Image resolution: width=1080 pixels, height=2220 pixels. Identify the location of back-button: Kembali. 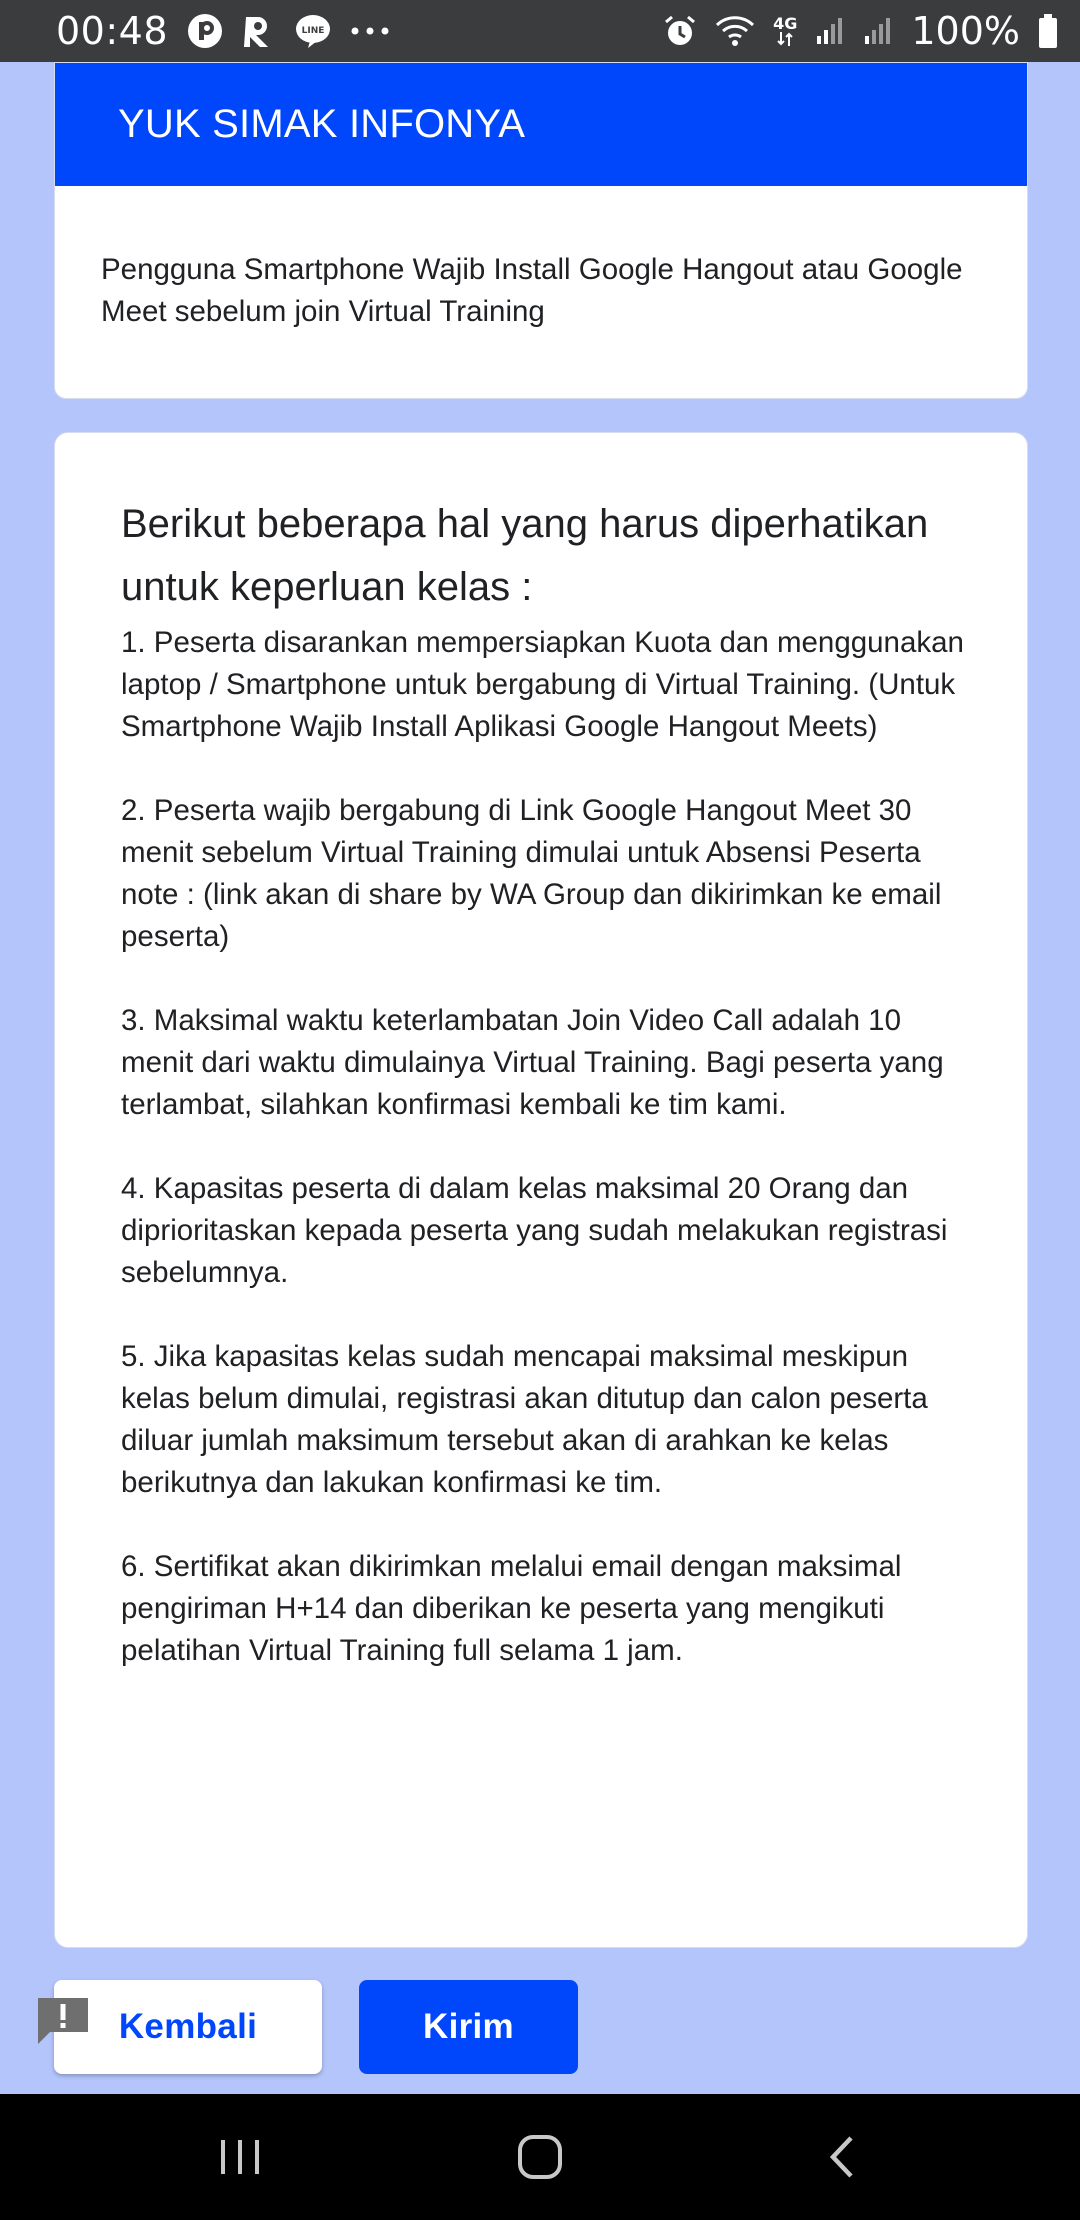
(188, 2027).